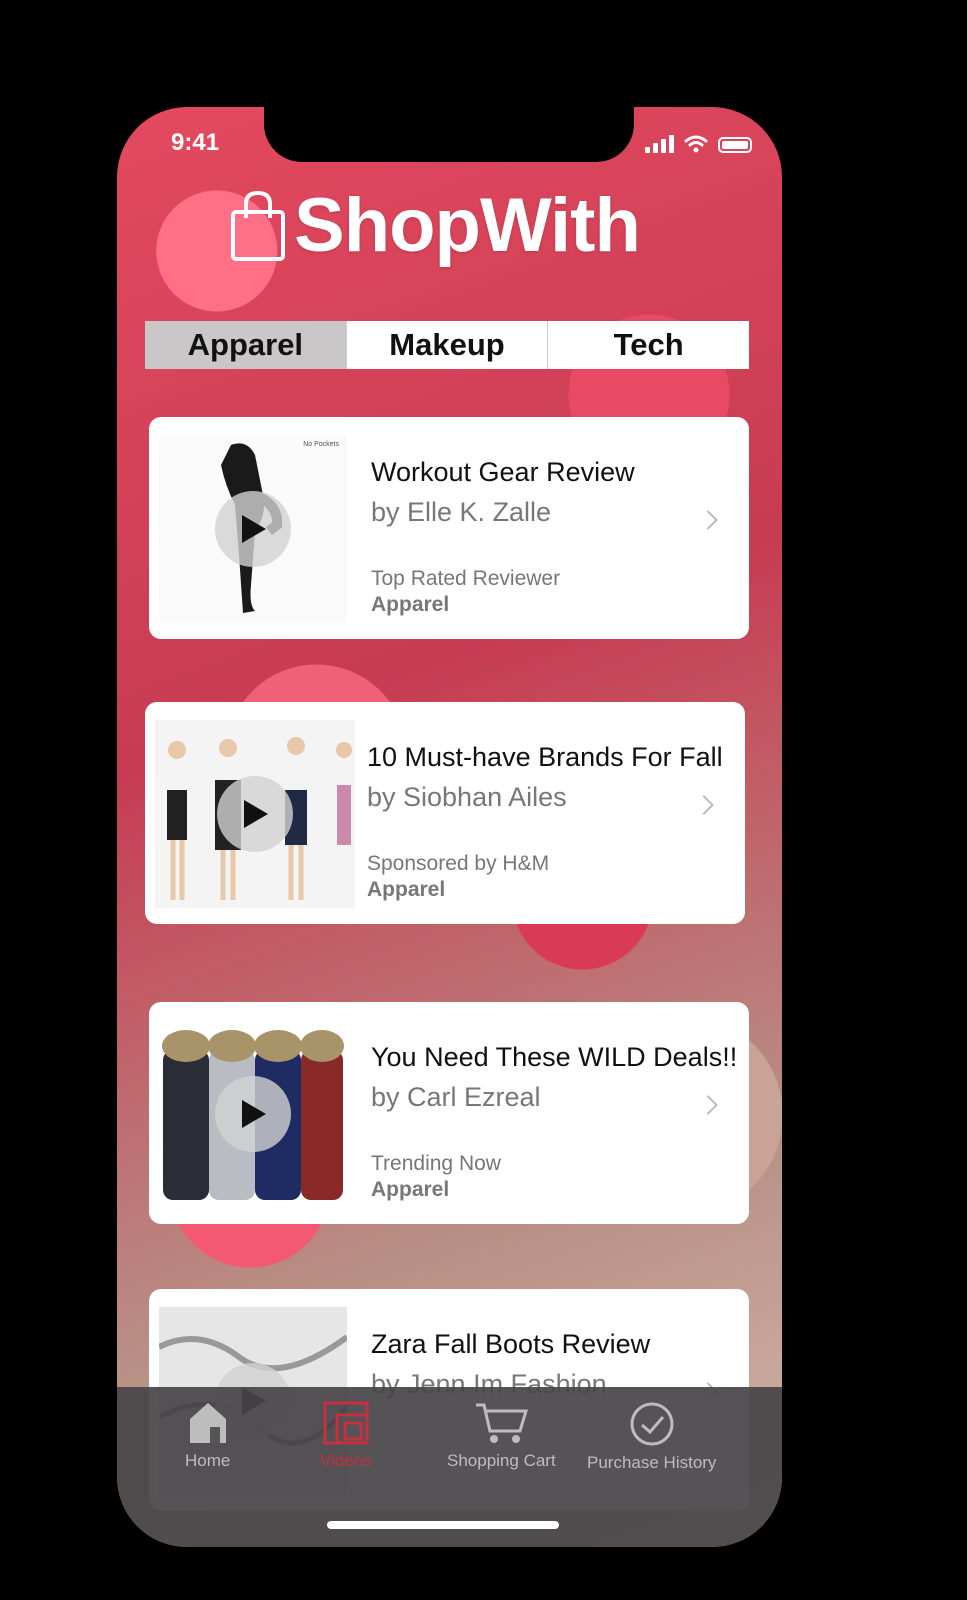 The image size is (967, 1600). I want to click on home-indicator, so click(443, 1525).